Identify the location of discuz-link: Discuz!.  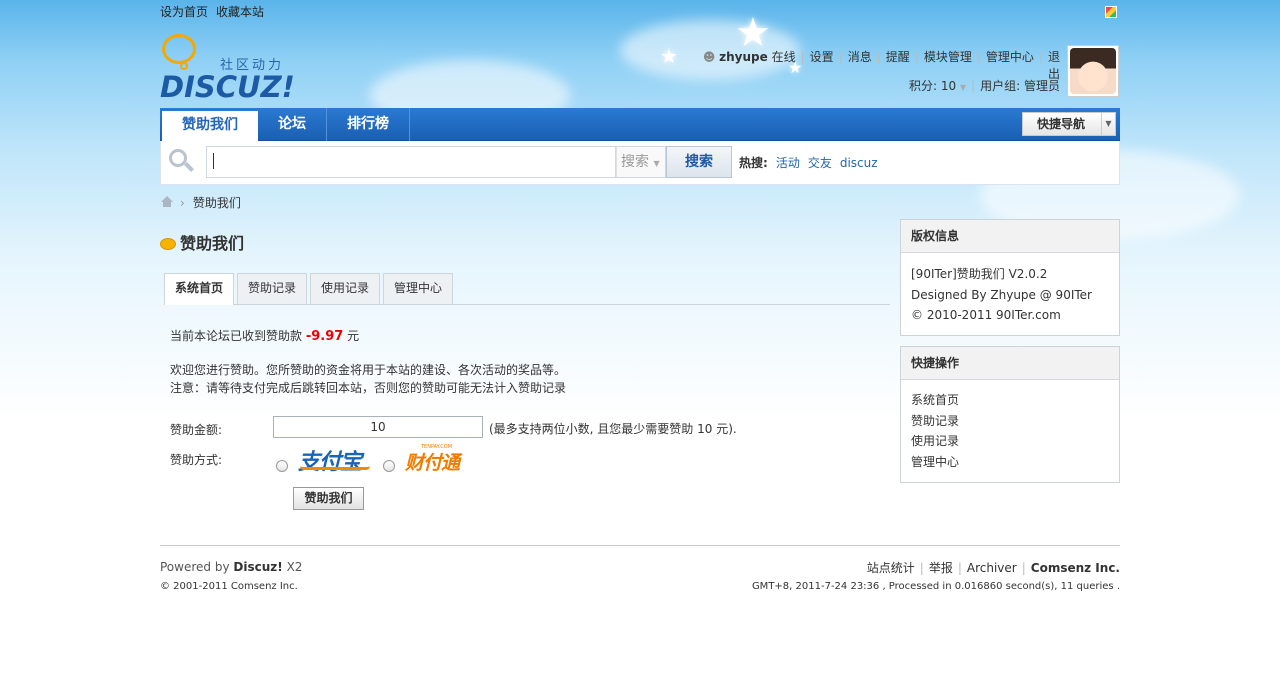
(257, 567).